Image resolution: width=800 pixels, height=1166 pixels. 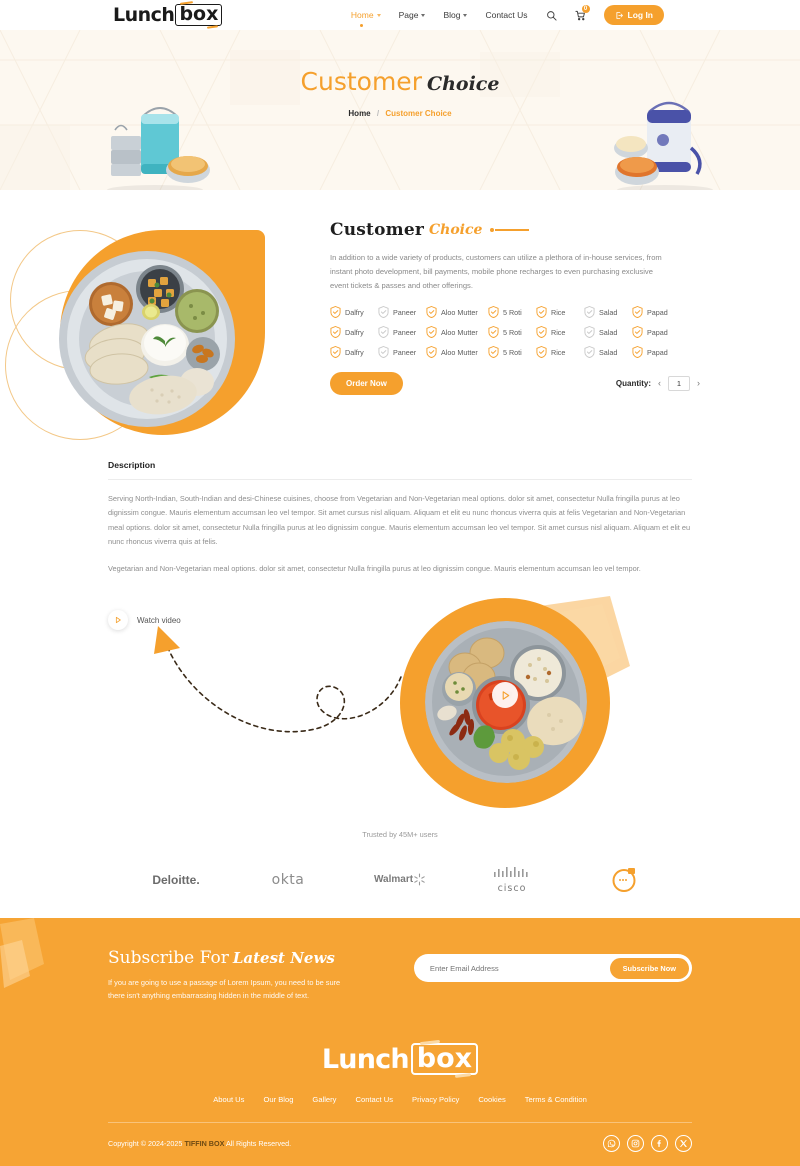 I want to click on nav-item-home: Home, so click(x=366, y=18).